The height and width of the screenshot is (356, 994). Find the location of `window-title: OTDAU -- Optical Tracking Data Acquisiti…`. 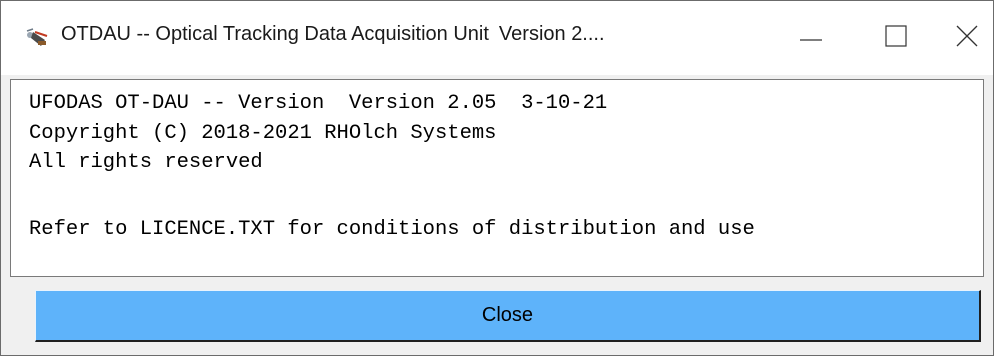

window-title: OTDAU -- Optical Tracking Data Acquisiti… is located at coordinates (333, 34).